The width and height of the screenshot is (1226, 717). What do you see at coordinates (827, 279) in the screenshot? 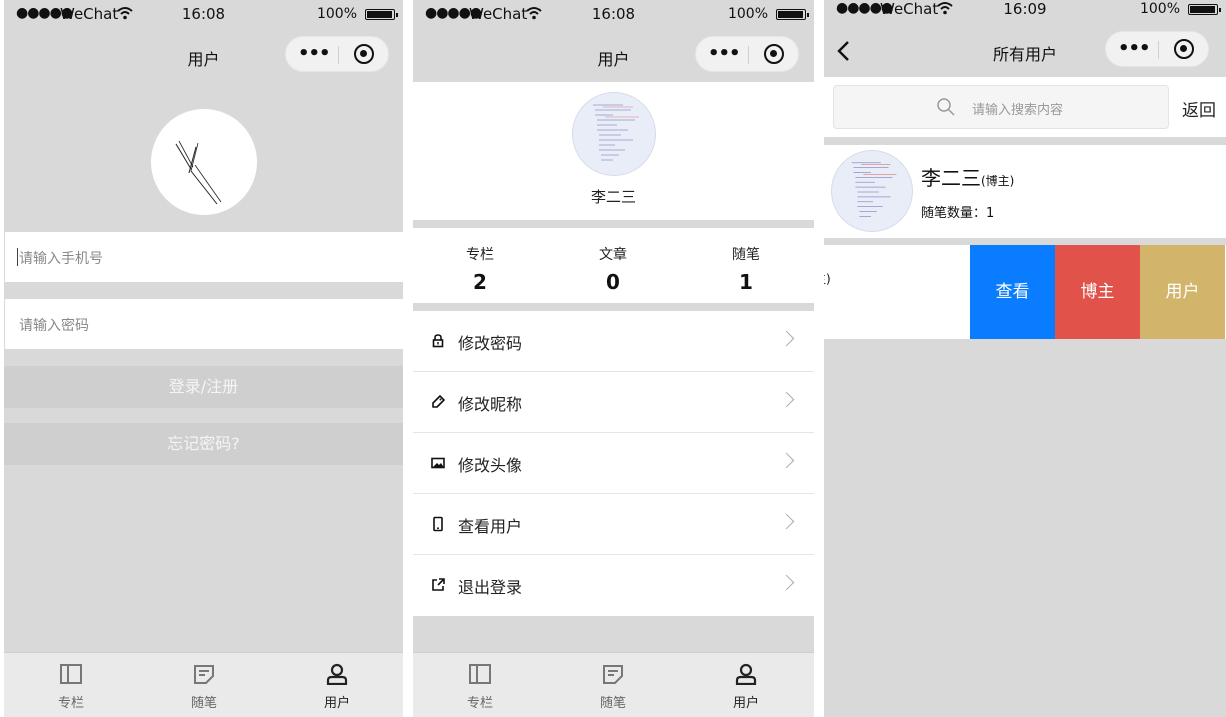
I see `partial-role-text: 主)` at bounding box center [827, 279].